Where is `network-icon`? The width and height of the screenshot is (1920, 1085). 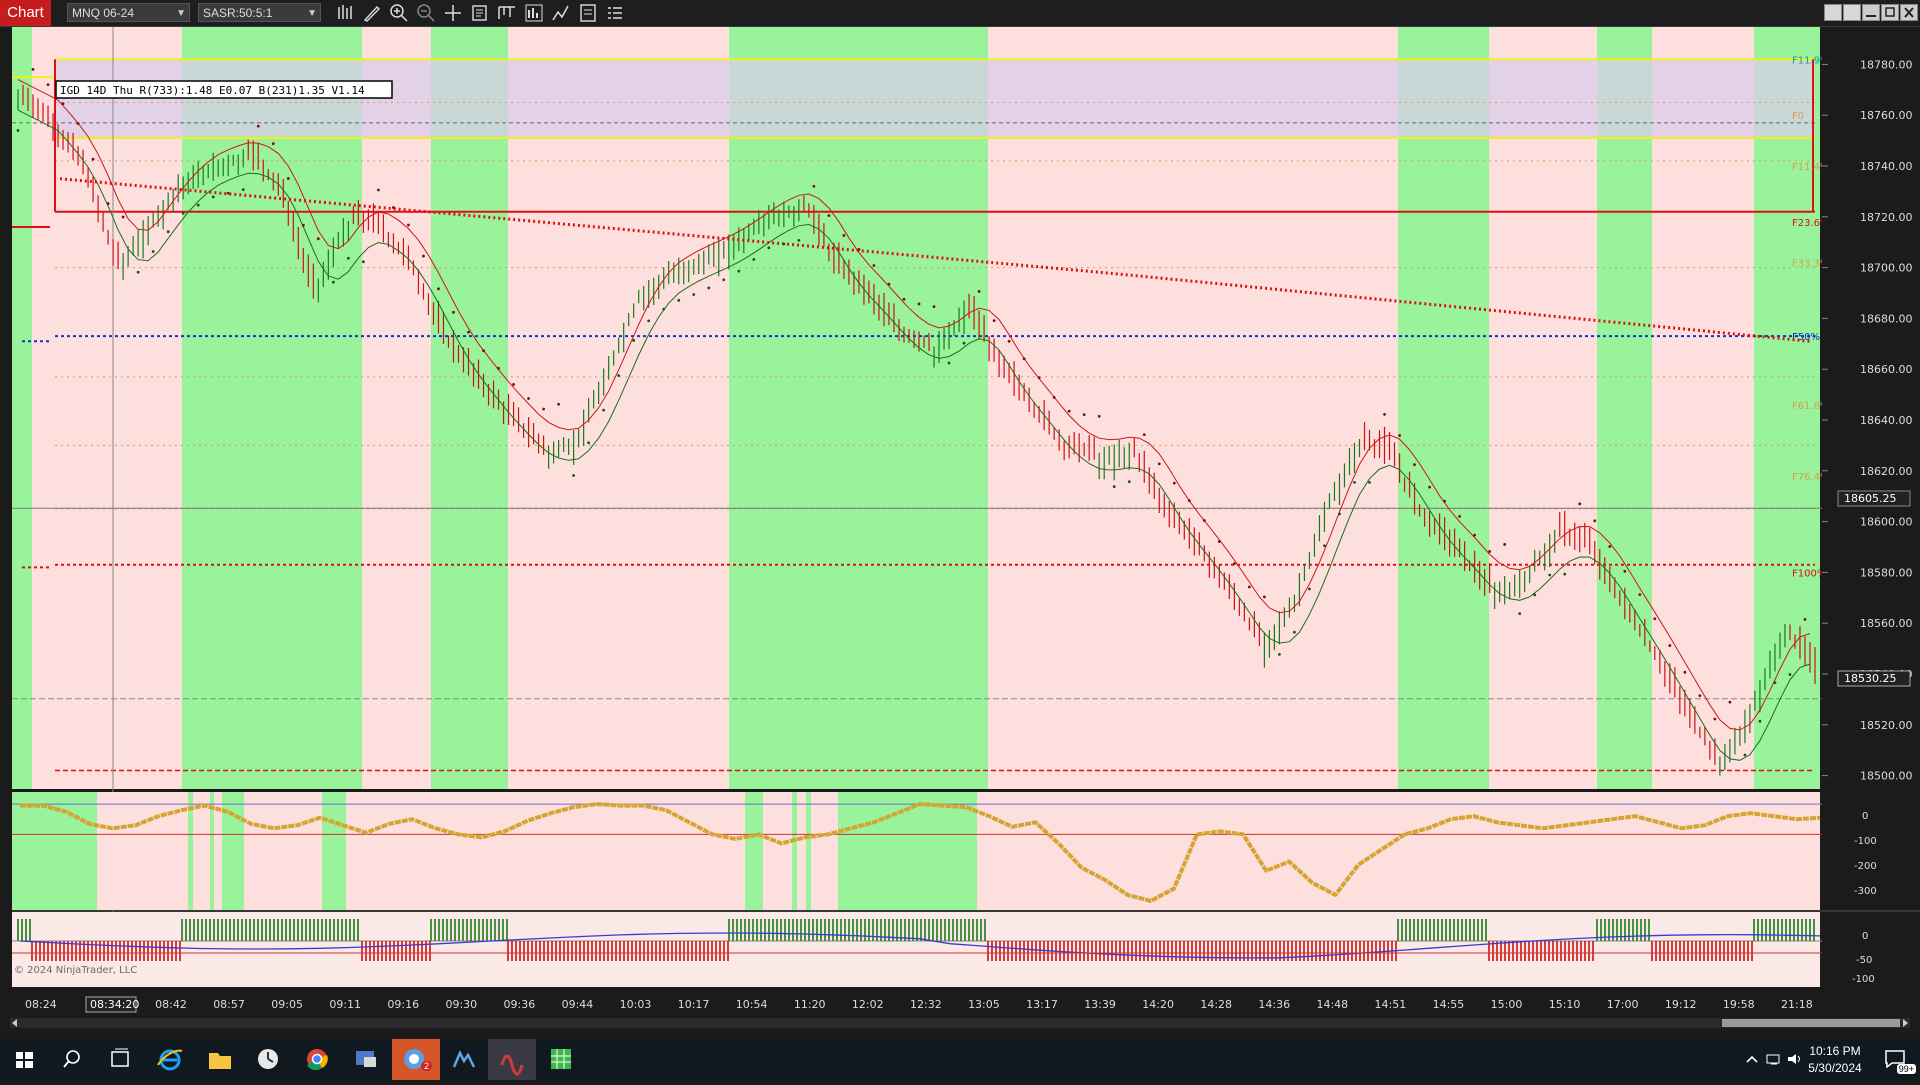 network-icon is located at coordinates (1774, 1059).